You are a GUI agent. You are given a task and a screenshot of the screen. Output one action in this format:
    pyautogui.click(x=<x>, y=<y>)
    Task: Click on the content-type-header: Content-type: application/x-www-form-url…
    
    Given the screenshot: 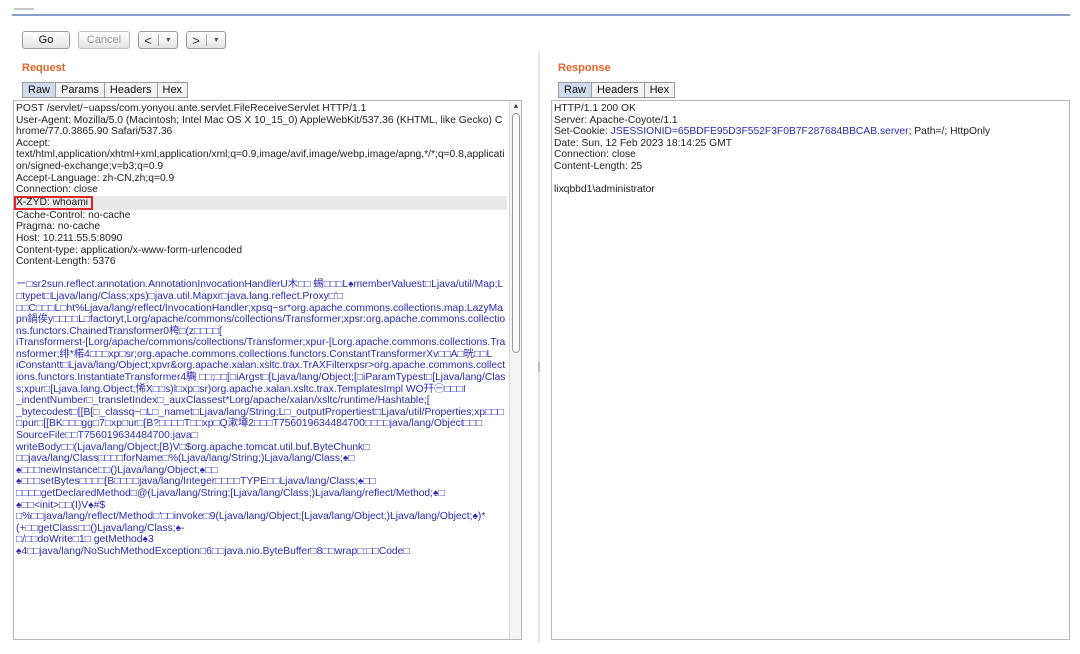 What is the action you would take?
    pyautogui.click(x=129, y=250)
    